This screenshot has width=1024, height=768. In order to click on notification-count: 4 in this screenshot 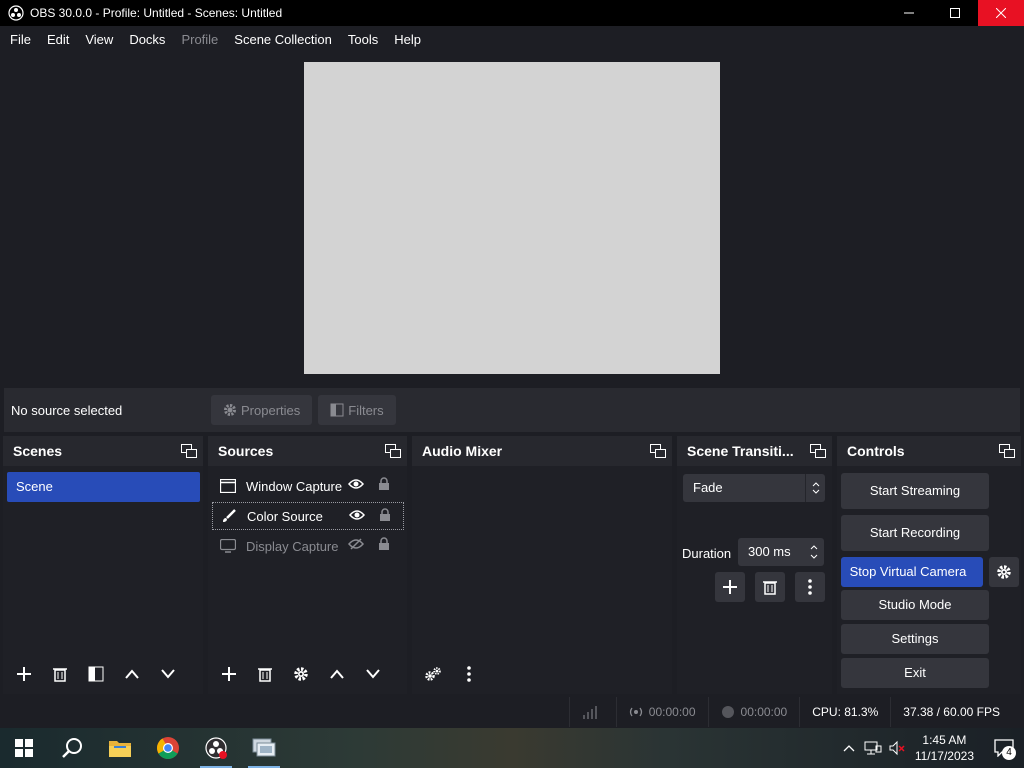, I will do `click(1009, 753)`.